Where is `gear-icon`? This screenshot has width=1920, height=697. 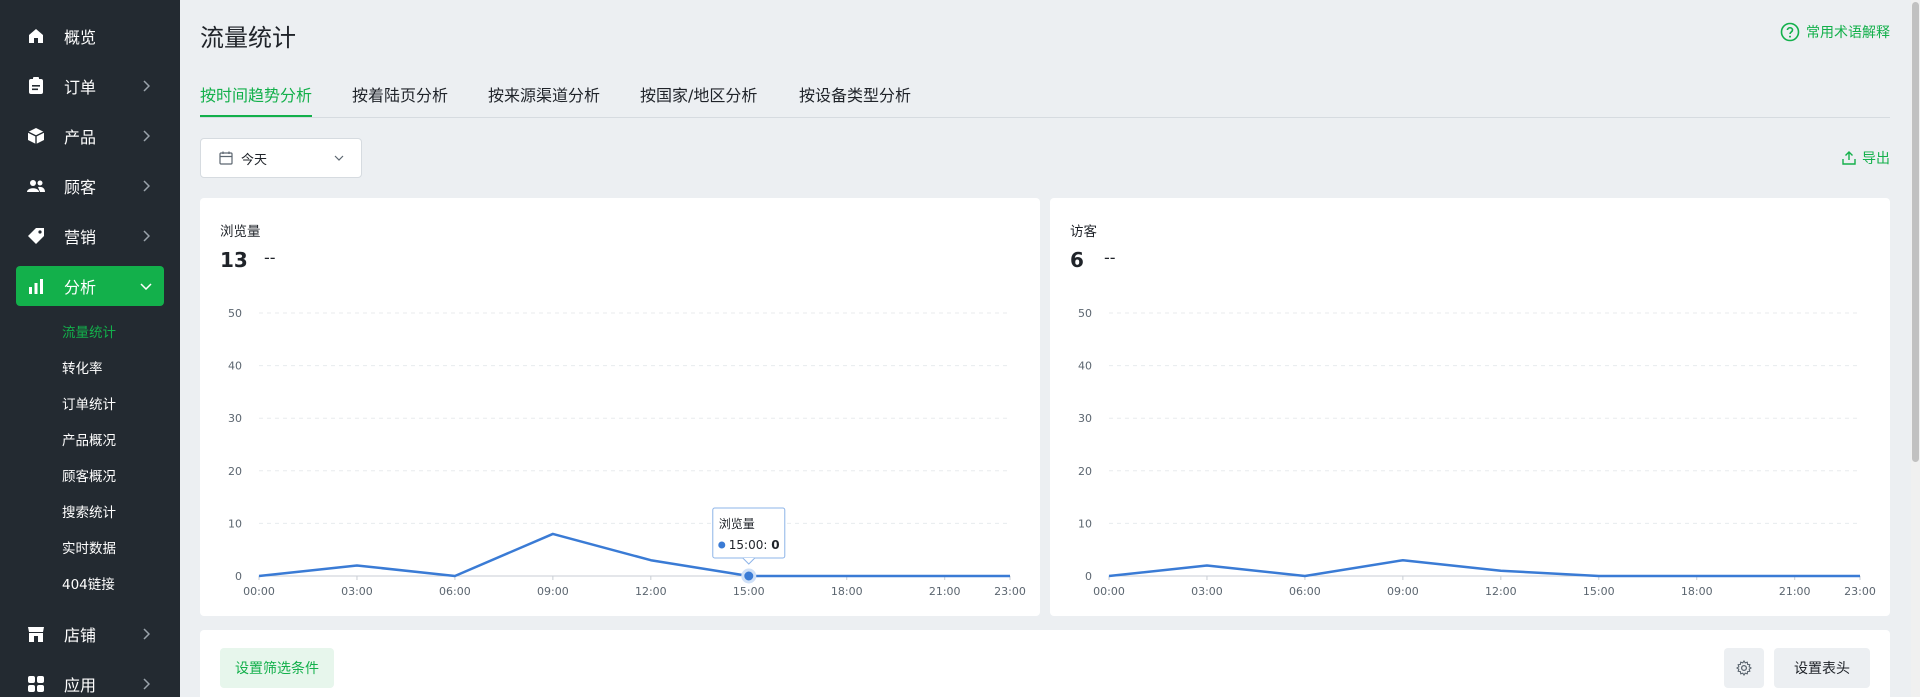
gear-icon is located at coordinates (1744, 668).